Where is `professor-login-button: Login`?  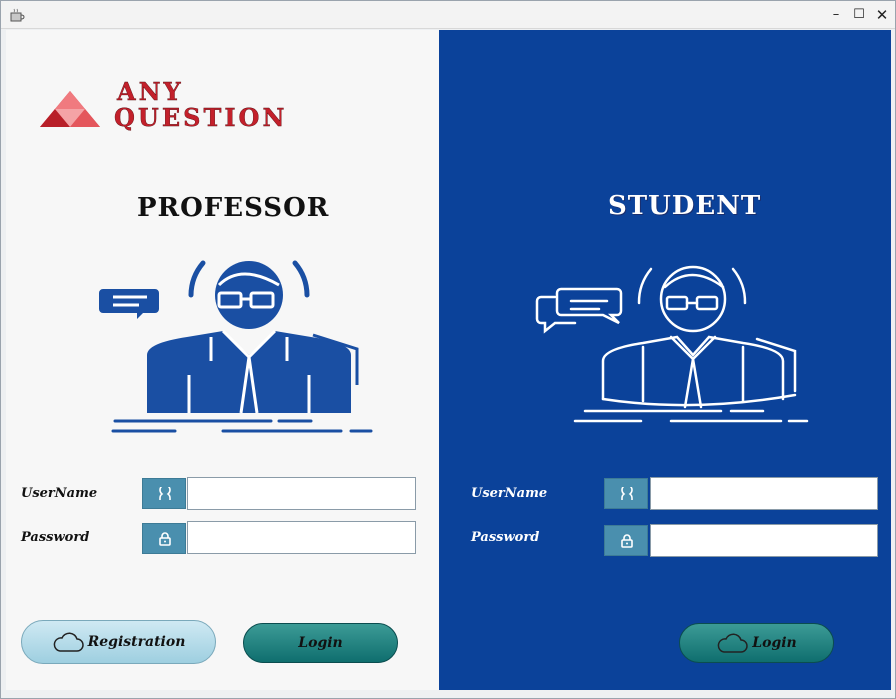 professor-login-button: Login is located at coordinates (320, 643).